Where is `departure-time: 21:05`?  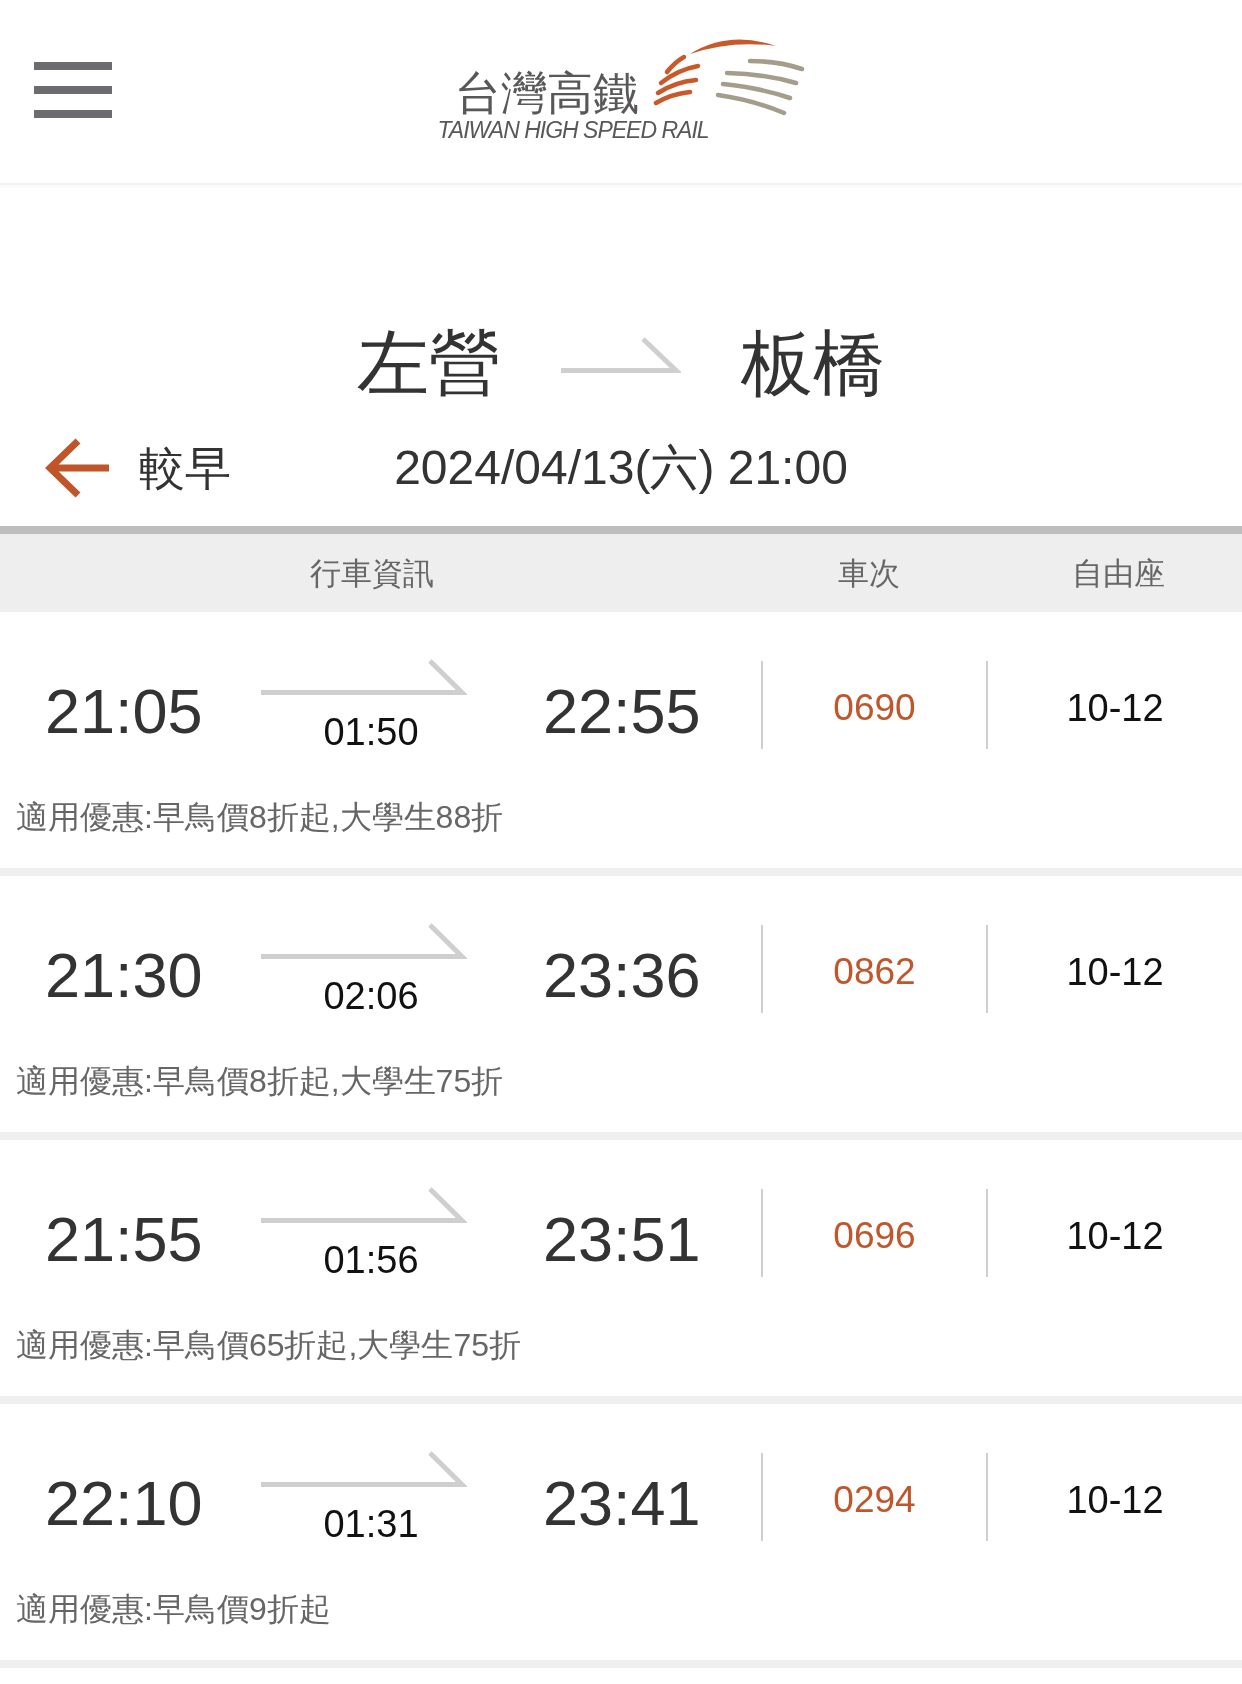 departure-time: 21:05 is located at coordinates (124, 711).